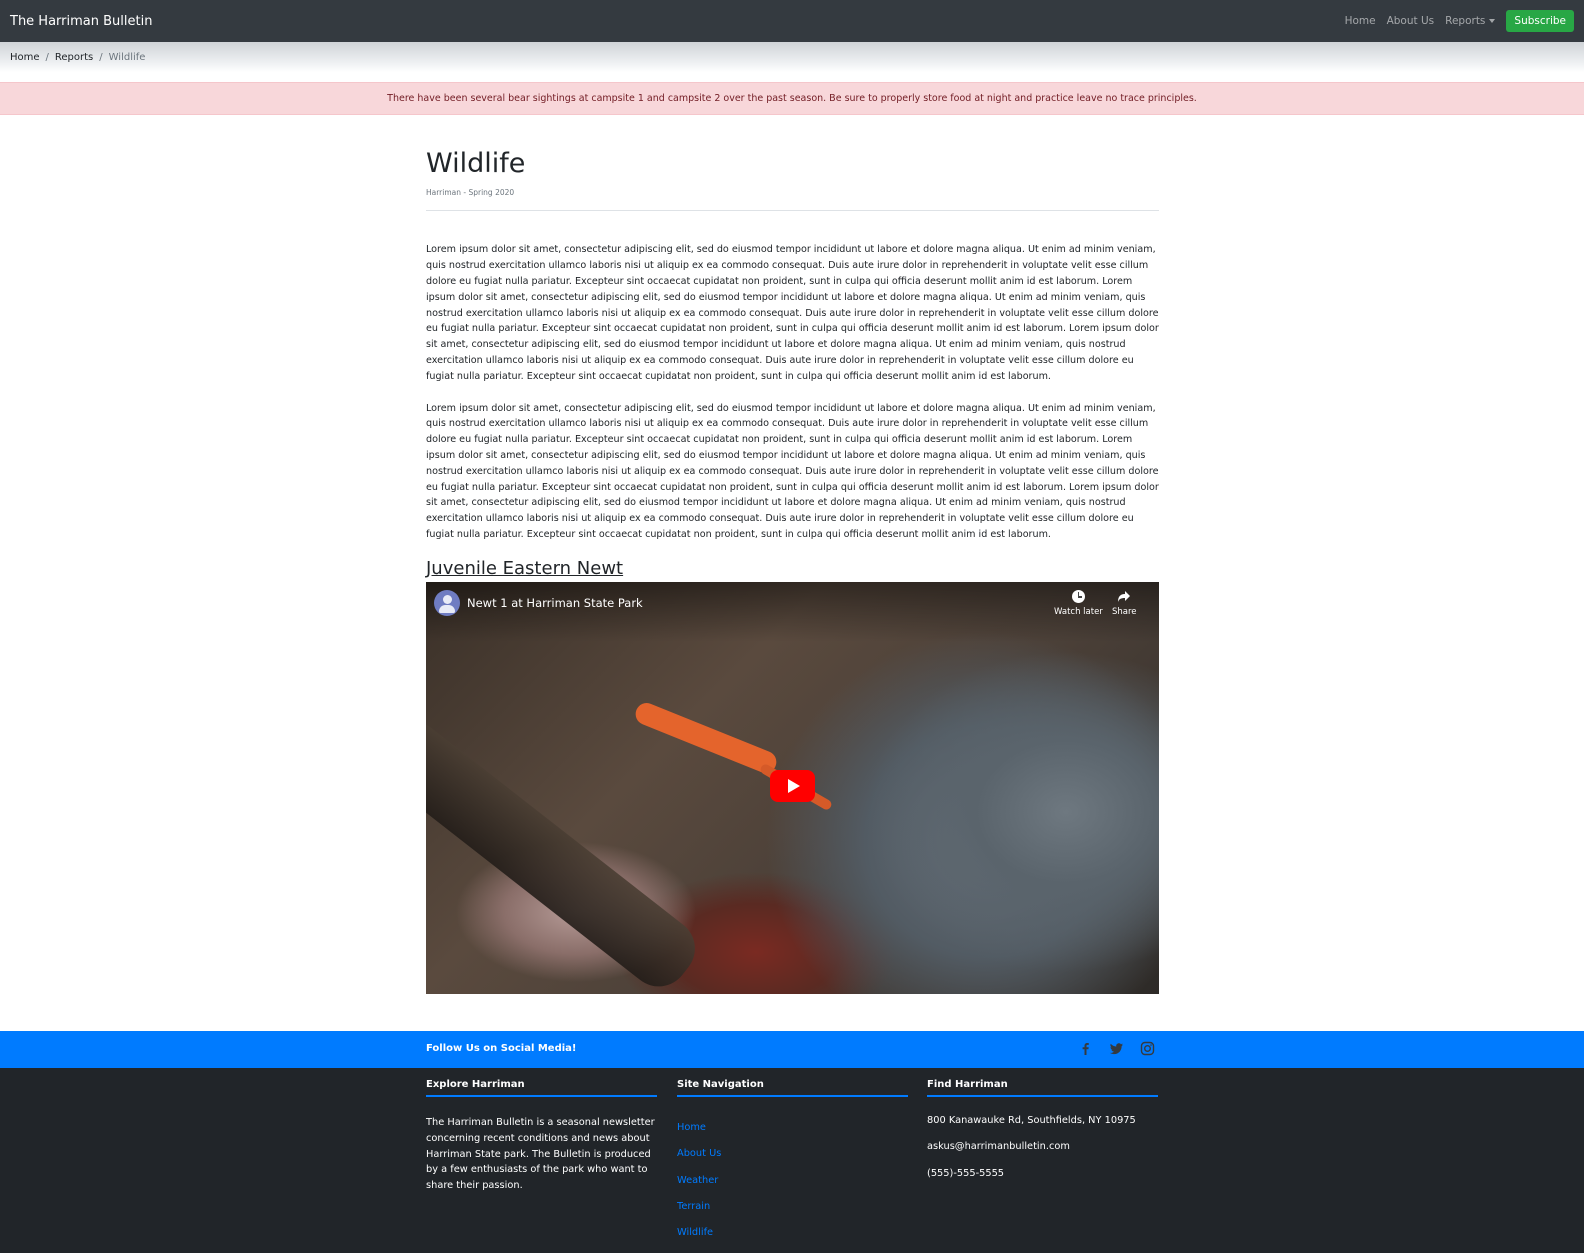 The image size is (1584, 1253). I want to click on page-title: Wildlife, so click(476, 163).